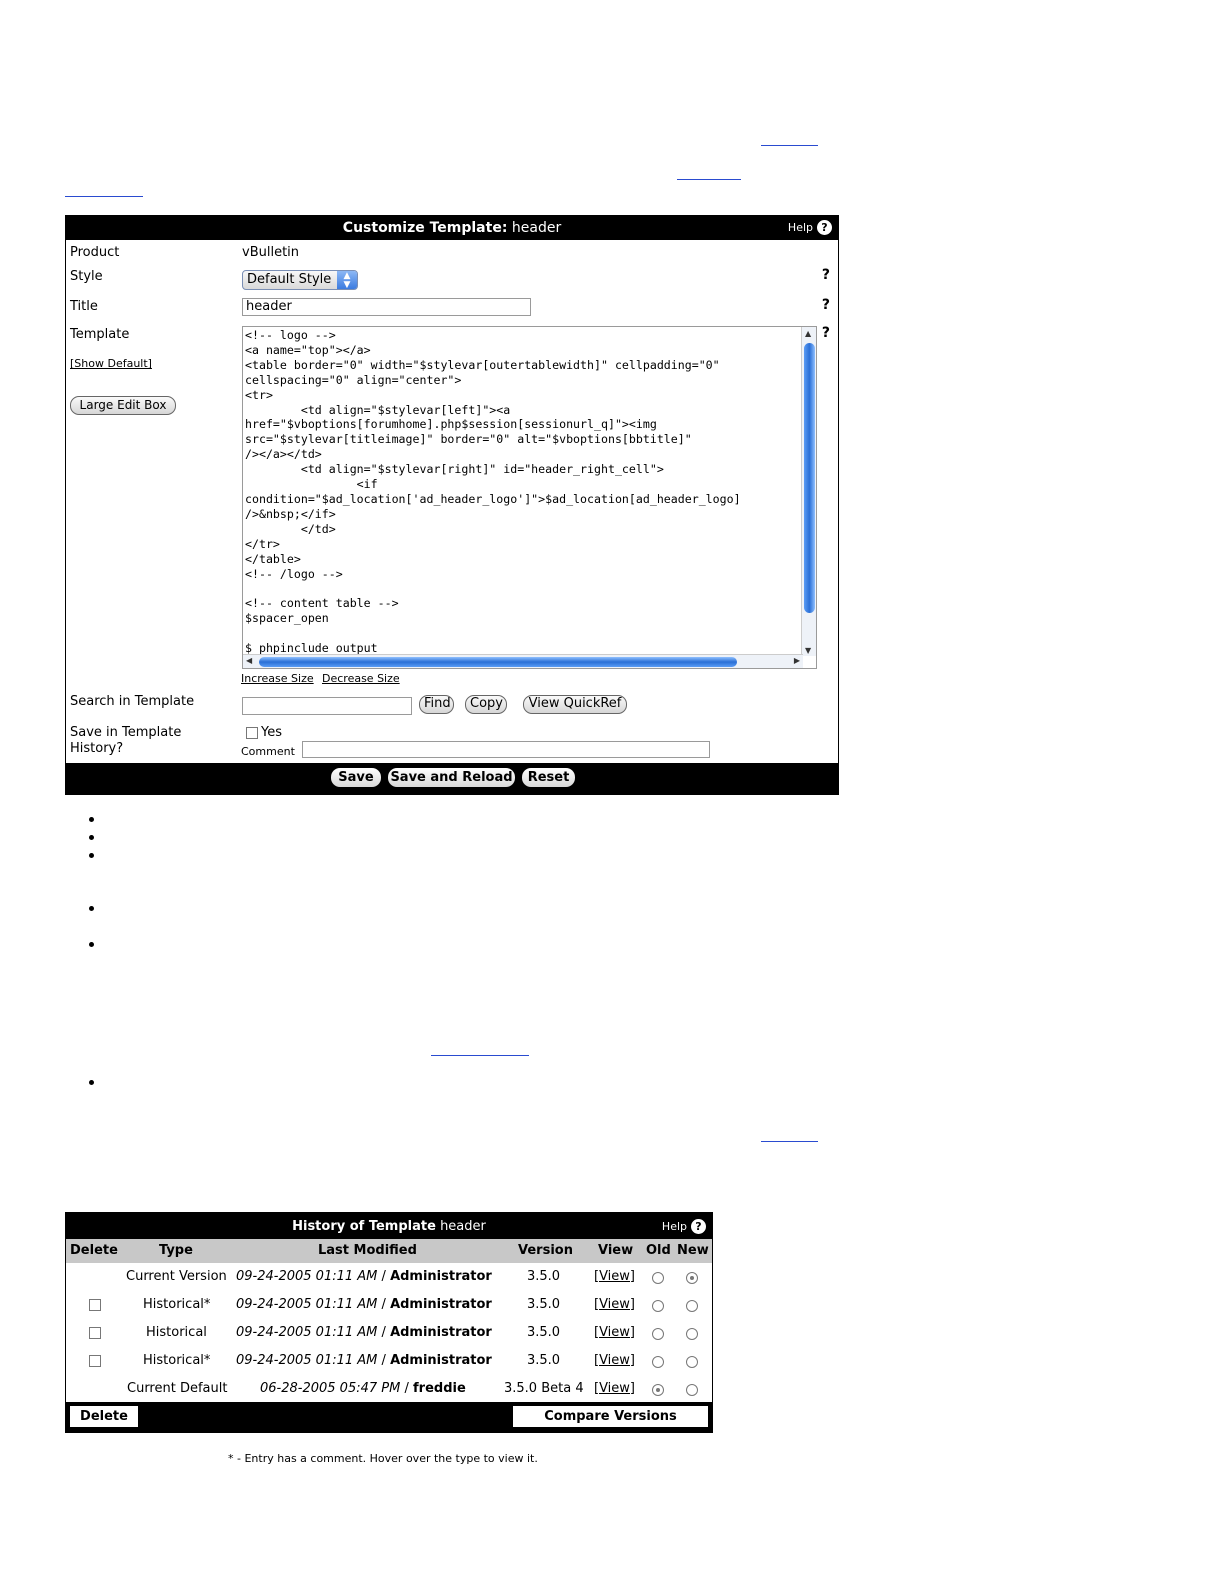 The width and height of the screenshot is (1224, 1584). What do you see at coordinates (111, 363) in the screenshot?
I see `show-default-link: [Show Default]` at bounding box center [111, 363].